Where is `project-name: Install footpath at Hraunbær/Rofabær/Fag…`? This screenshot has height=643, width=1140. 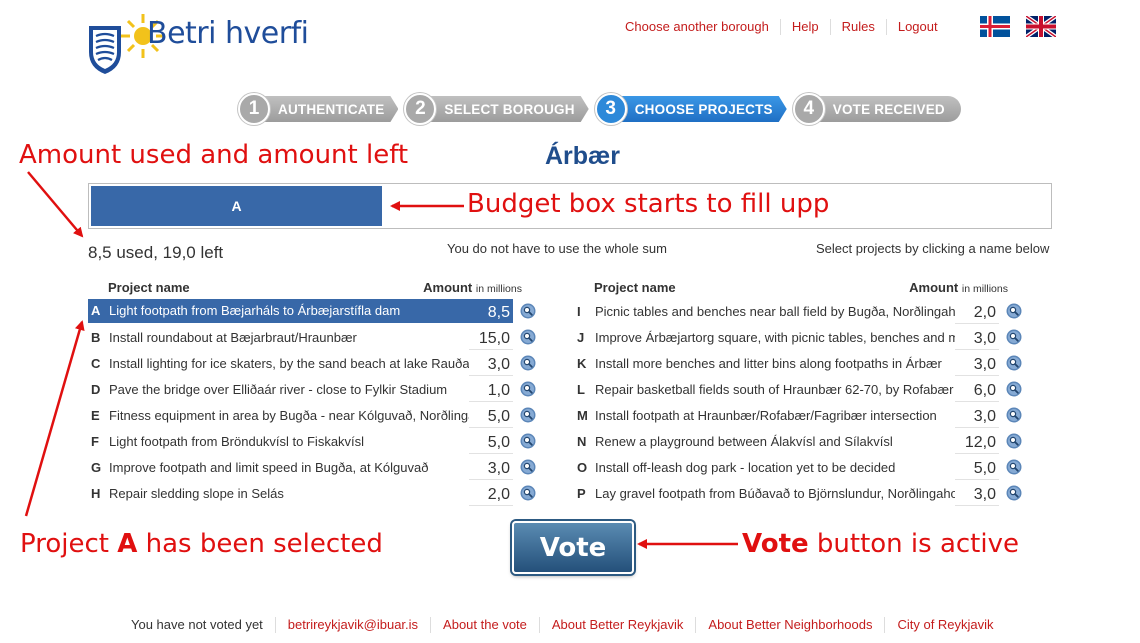
project-name: Install footpath at Hraunbær/Rofabær/Fag… is located at coordinates (775, 415).